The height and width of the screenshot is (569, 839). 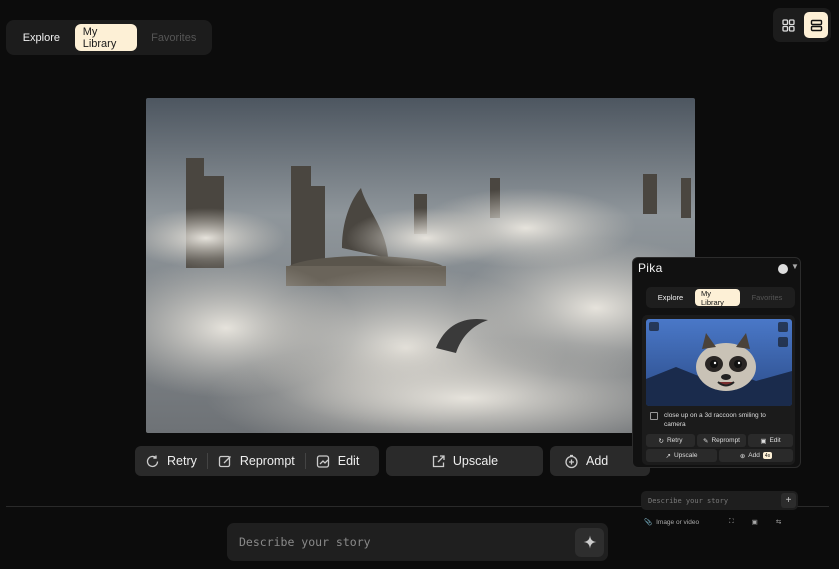 I want to click on popup-reprompt-label: Reprompt, so click(x=725, y=440).